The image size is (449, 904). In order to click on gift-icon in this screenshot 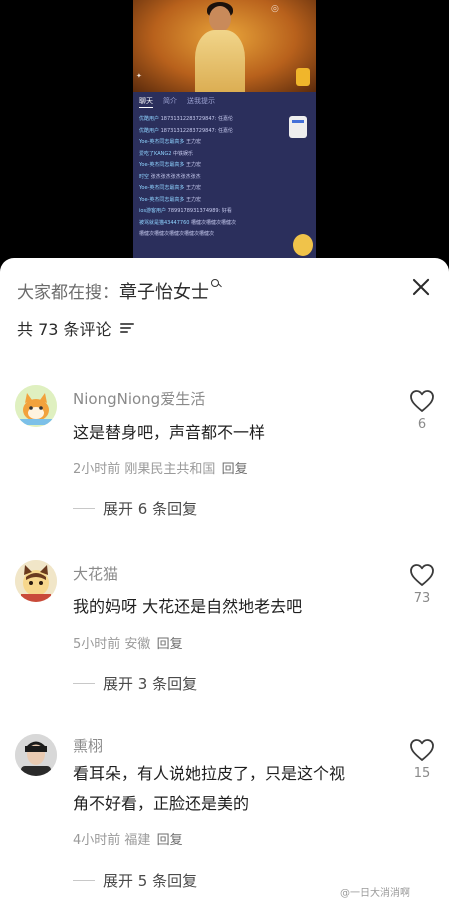, I will do `click(303, 77)`.